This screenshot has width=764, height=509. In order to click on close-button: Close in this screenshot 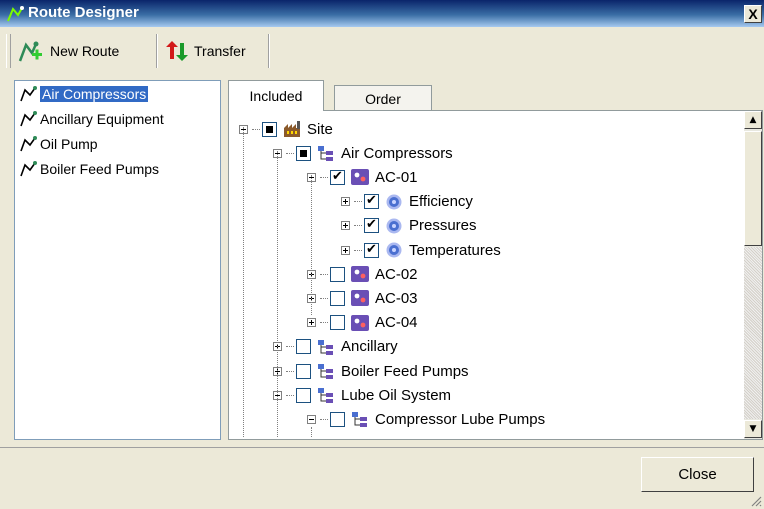, I will do `click(697, 474)`.